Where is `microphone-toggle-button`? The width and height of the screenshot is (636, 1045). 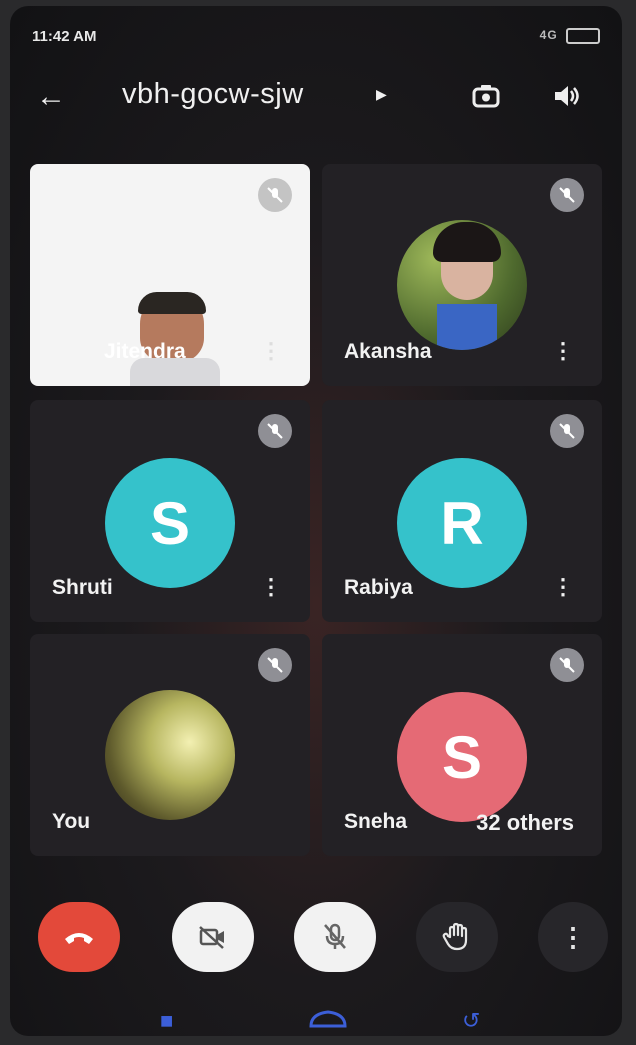 microphone-toggle-button is located at coordinates (335, 937).